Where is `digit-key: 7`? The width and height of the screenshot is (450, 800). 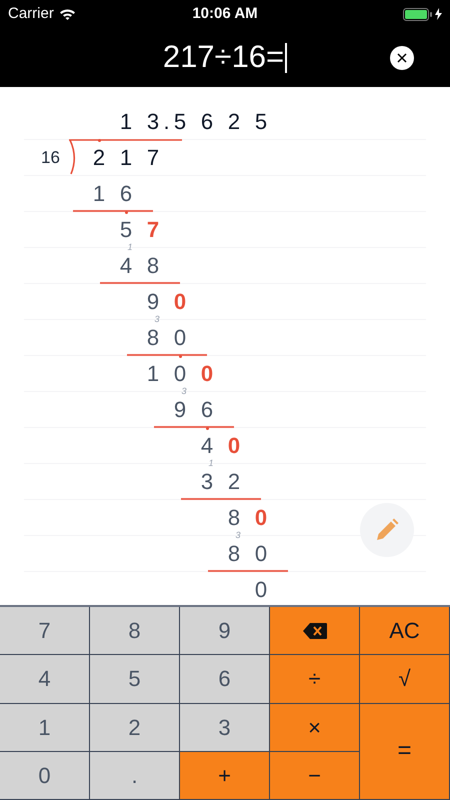 digit-key: 7 is located at coordinates (45, 631).